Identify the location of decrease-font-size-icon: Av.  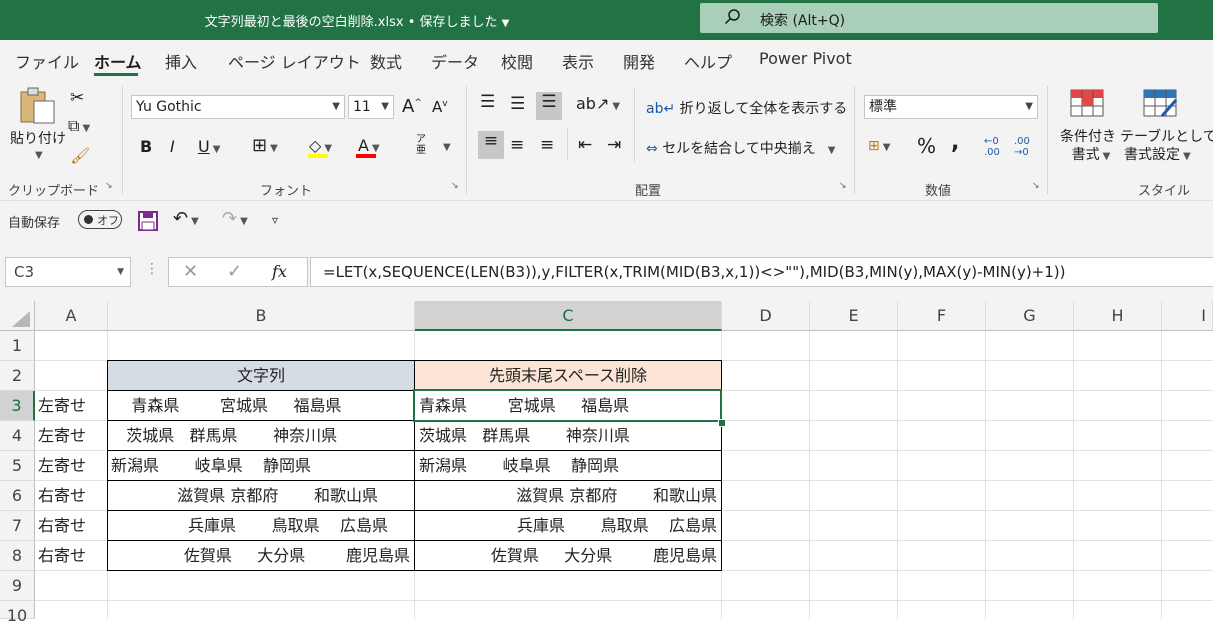
(440, 107).